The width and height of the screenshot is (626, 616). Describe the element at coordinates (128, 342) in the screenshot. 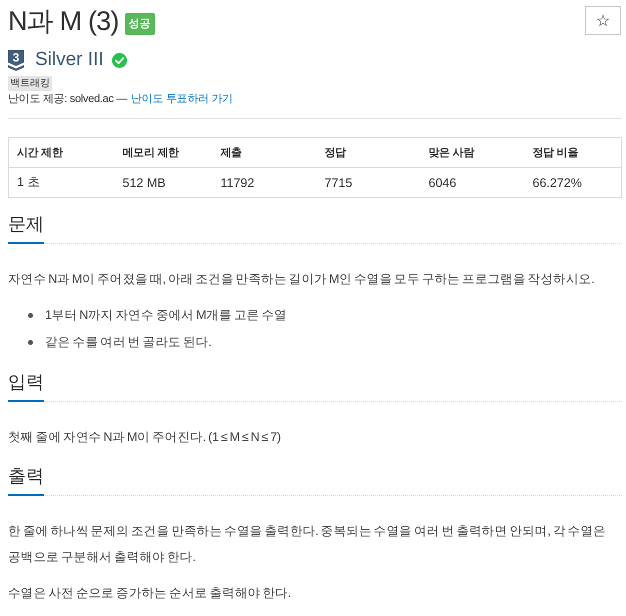

I see `list-item-text: 같은 수를 여러 번 골라도 된다.` at that location.